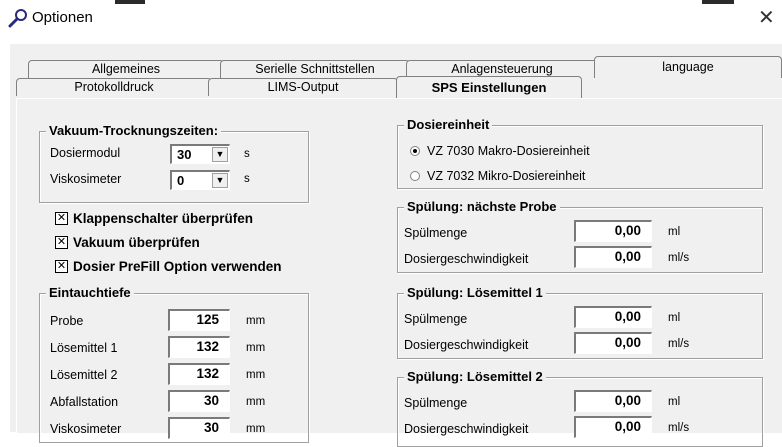  Describe the element at coordinates (200, 154) in the screenshot. I see `dosiermodul-combo: 30 ▼` at that location.